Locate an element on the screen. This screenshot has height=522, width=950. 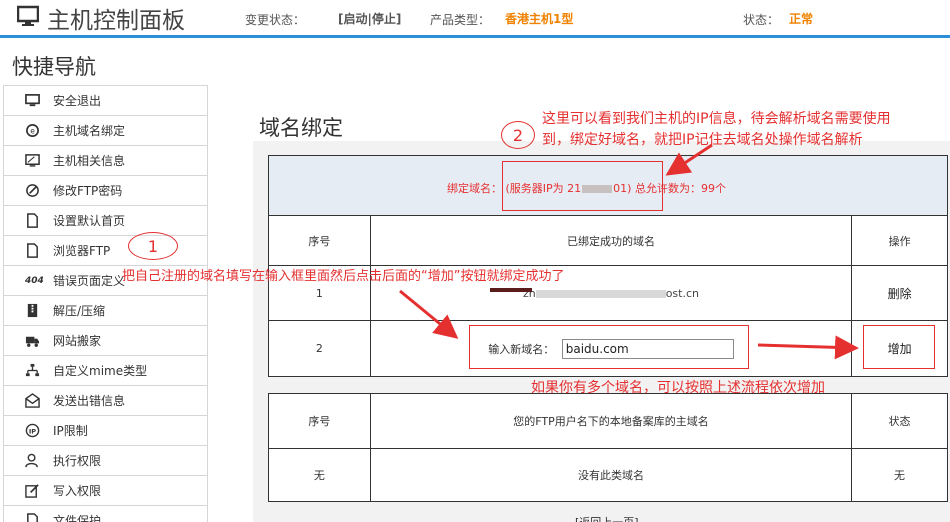
sidebar-item-logout: 安全退出 is located at coordinates (105, 101).